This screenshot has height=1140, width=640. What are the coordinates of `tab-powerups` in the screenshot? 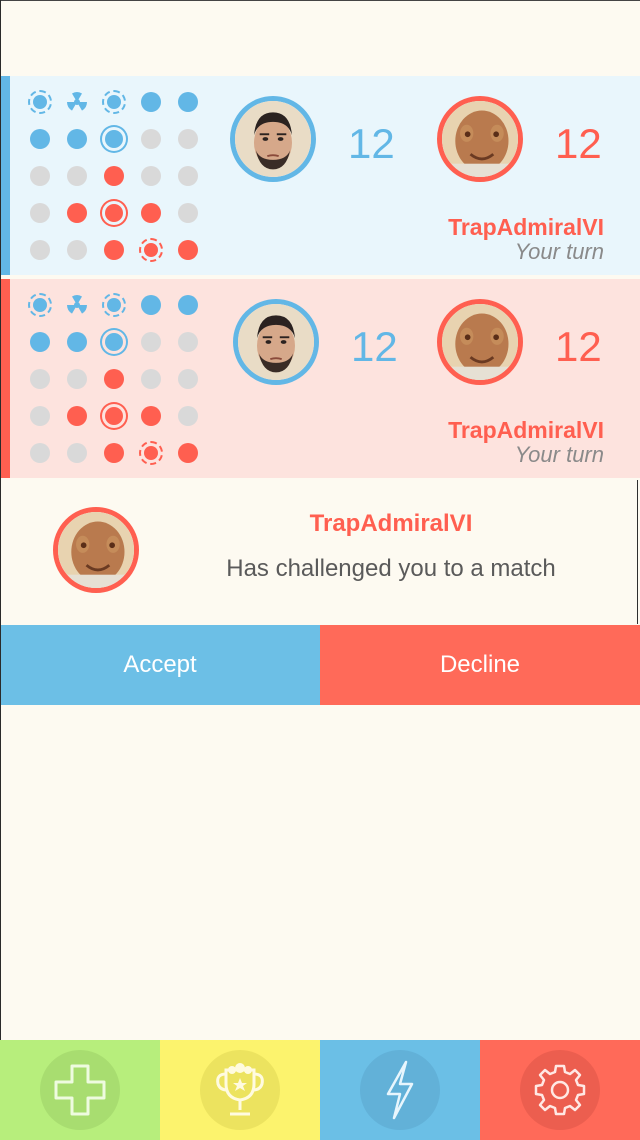 It's located at (400, 1090).